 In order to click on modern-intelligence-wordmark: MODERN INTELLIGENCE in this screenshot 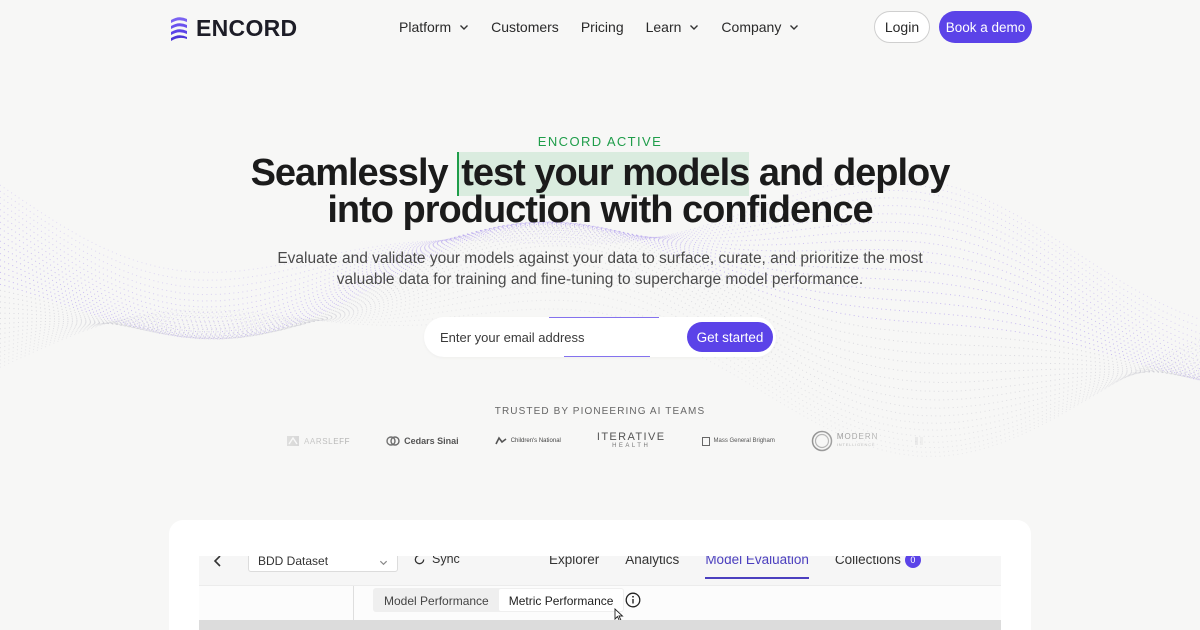, I will do `click(858, 441)`.